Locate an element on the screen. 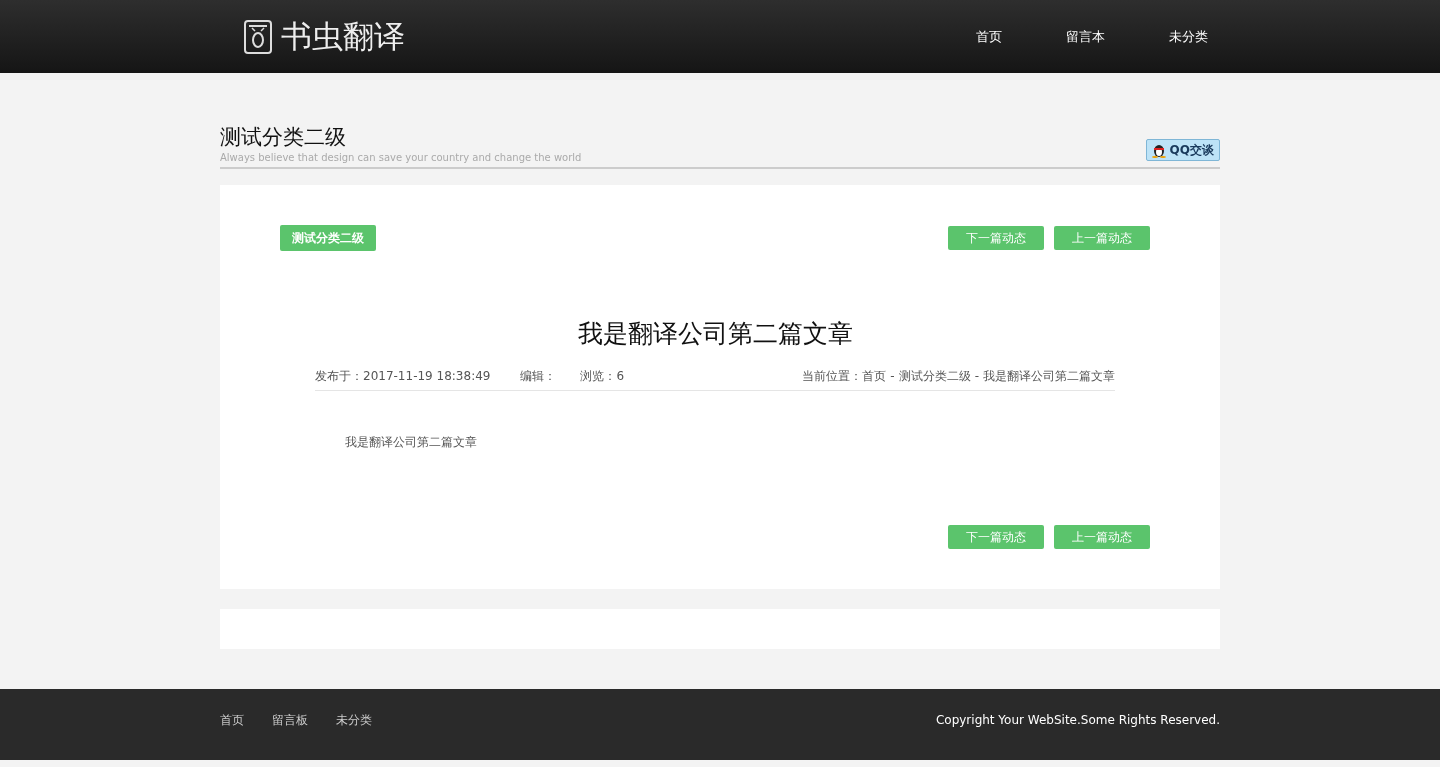  penguin-icon is located at coordinates (1158, 150).